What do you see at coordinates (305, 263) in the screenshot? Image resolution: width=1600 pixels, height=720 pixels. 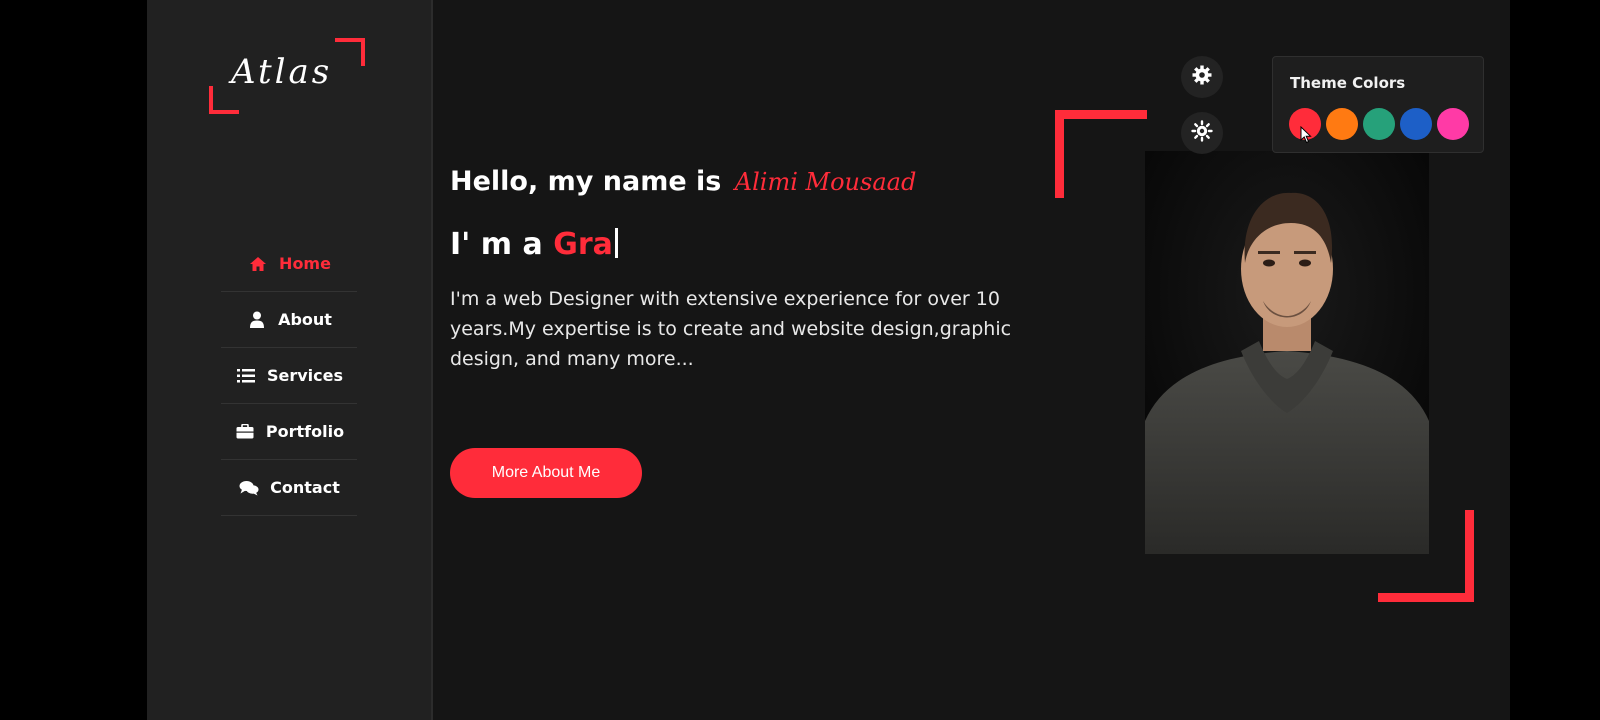 I see `nav-label: Home` at bounding box center [305, 263].